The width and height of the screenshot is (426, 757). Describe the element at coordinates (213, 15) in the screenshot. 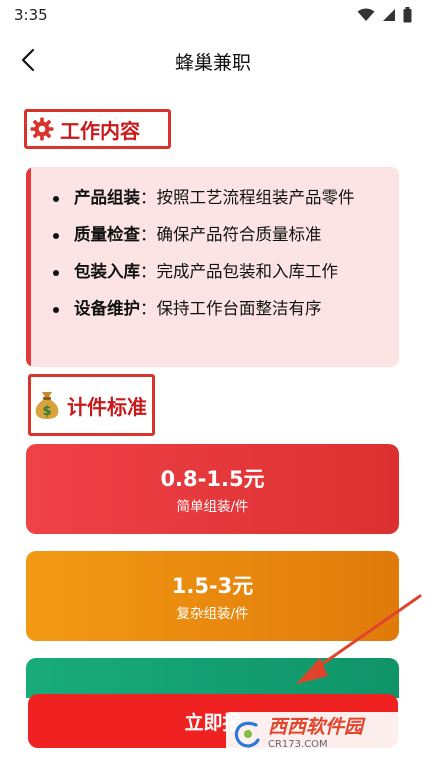

I see `status-bar: 3:35` at that location.